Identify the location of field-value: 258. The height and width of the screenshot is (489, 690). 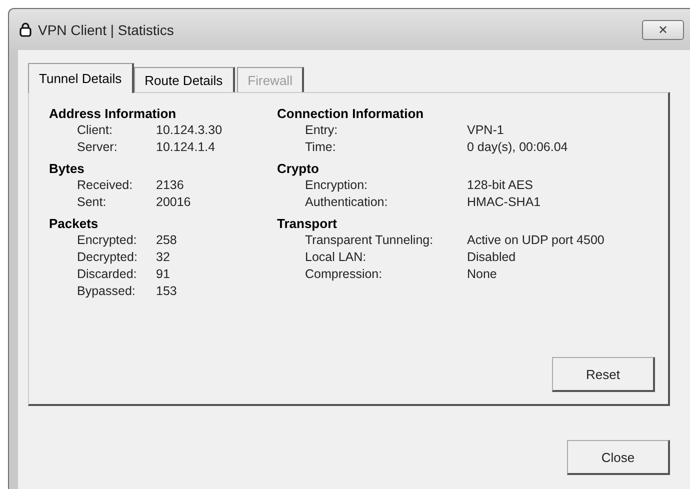
(166, 240).